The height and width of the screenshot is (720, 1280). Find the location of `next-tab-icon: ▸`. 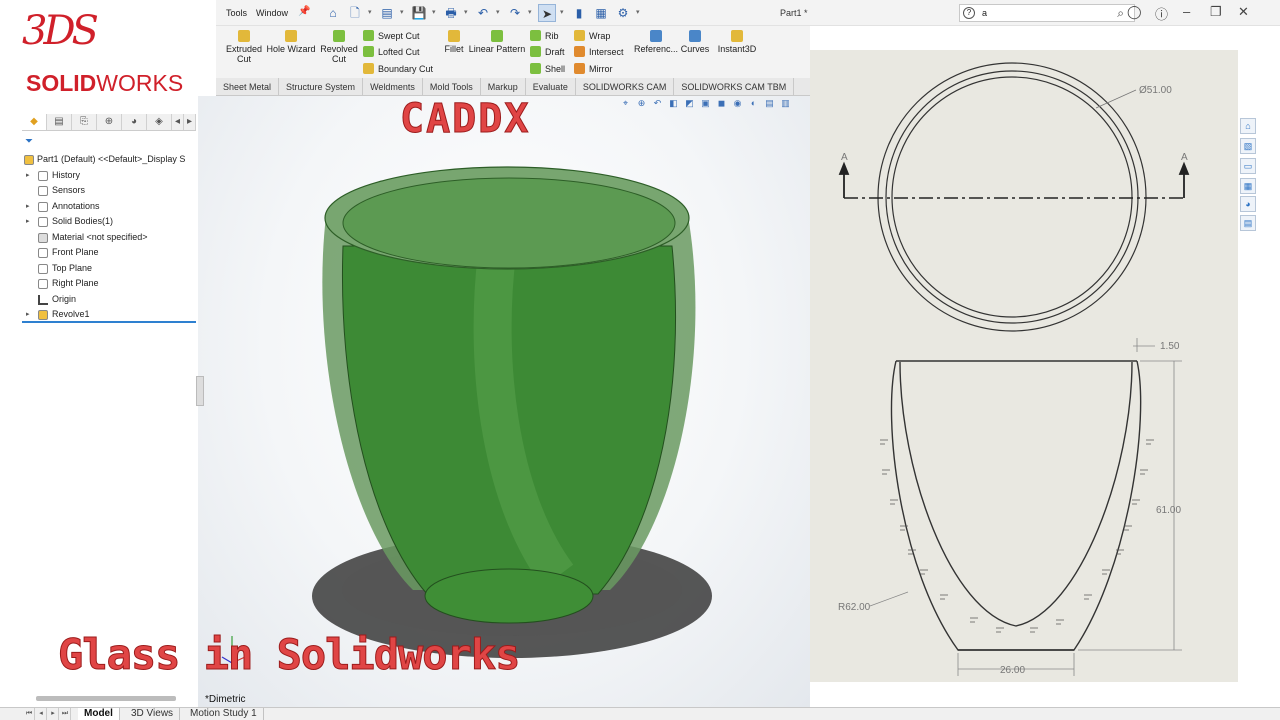

next-tab-icon: ▸ is located at coordinates (53, 714).